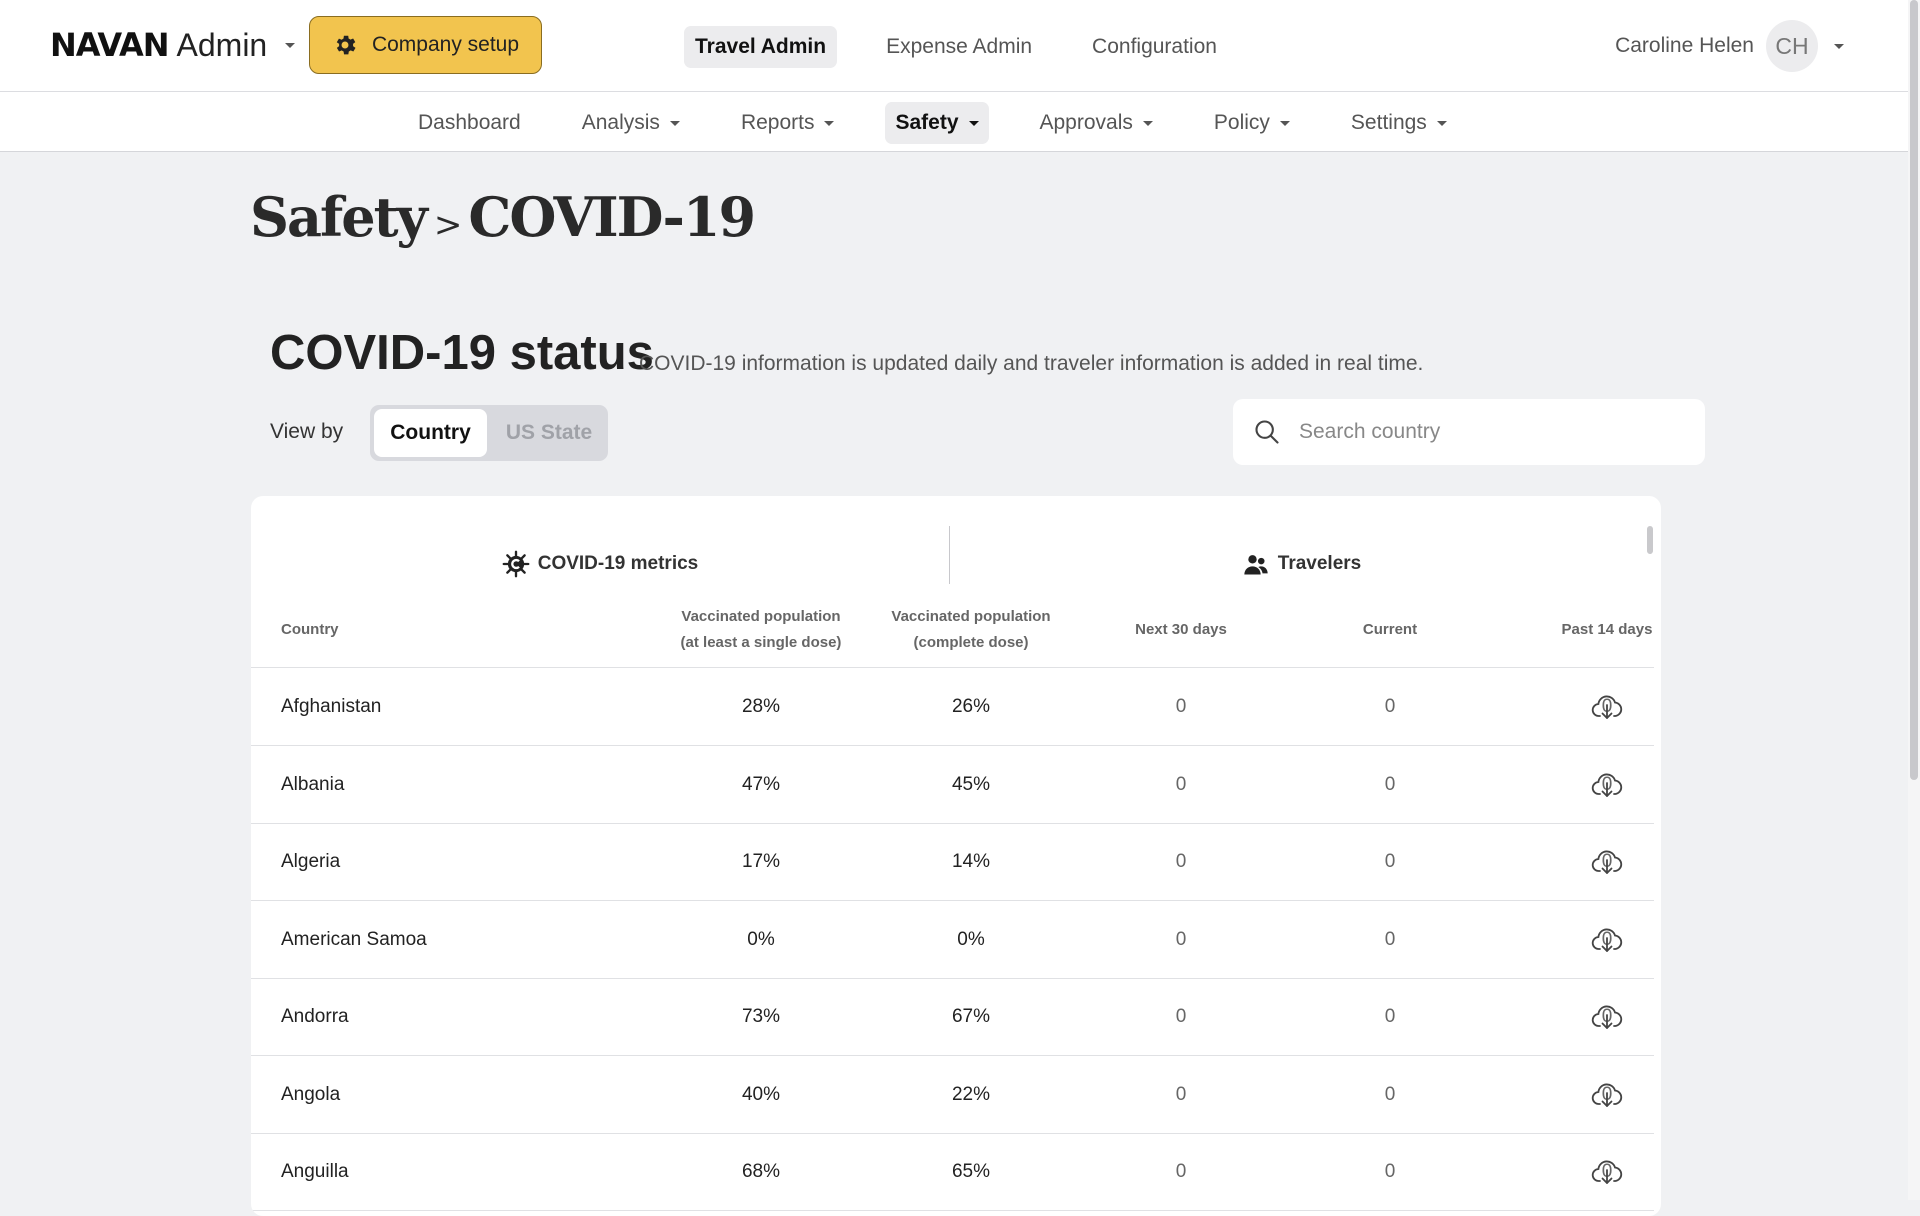 The image size is (1920, 1216). I want to click on subnav-policy: Policy, so click(1252, 123).